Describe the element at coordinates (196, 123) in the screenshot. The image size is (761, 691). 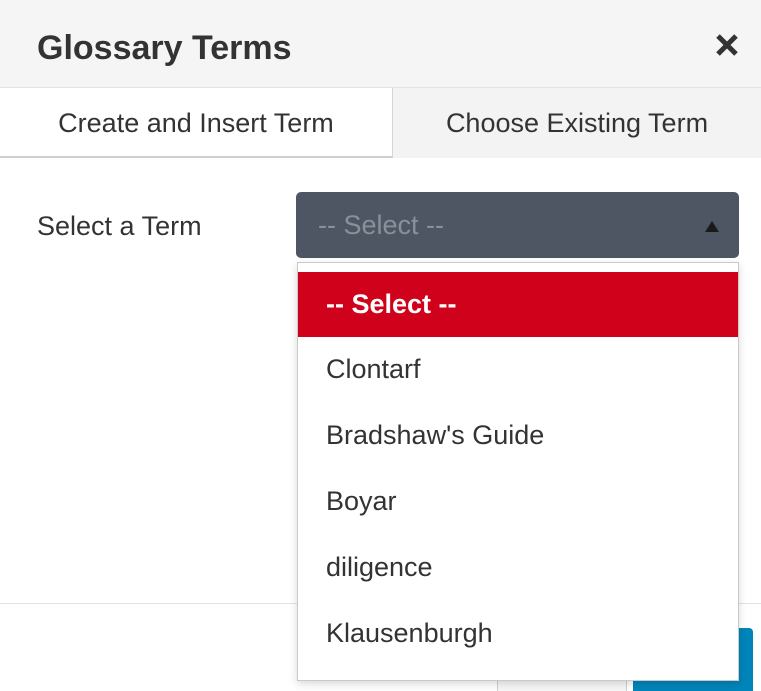
I see `tab-create-and-insert-term: Create and Insert Term` at that location.